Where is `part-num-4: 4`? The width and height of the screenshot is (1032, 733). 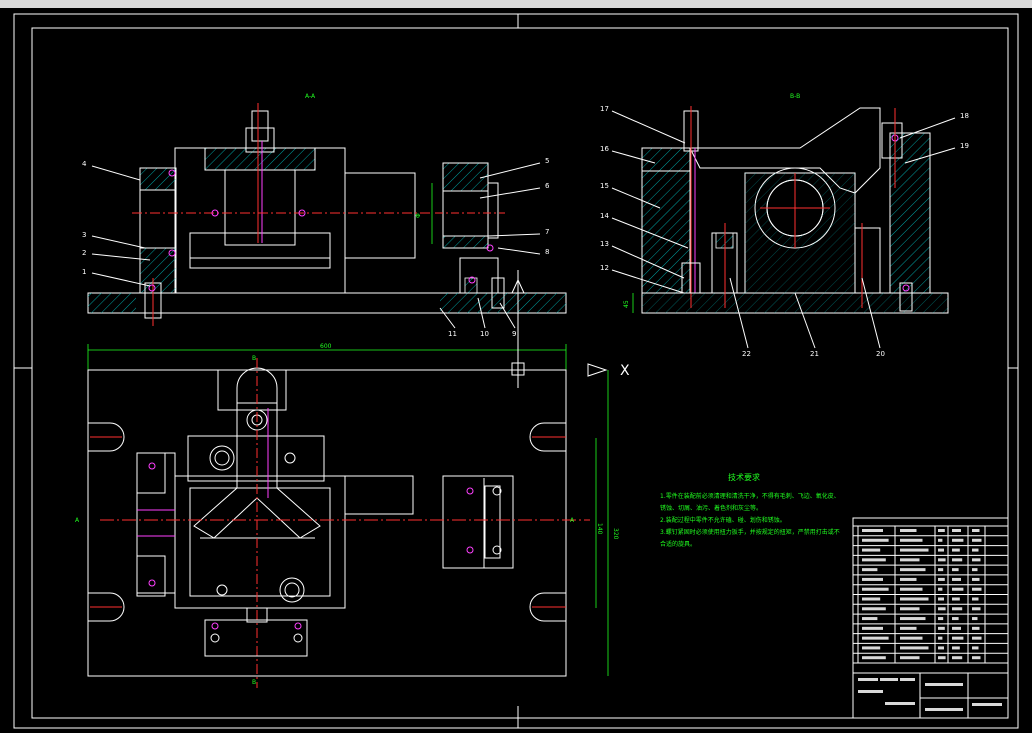 part-num-4: 4 is located at coordinates (84, 164).